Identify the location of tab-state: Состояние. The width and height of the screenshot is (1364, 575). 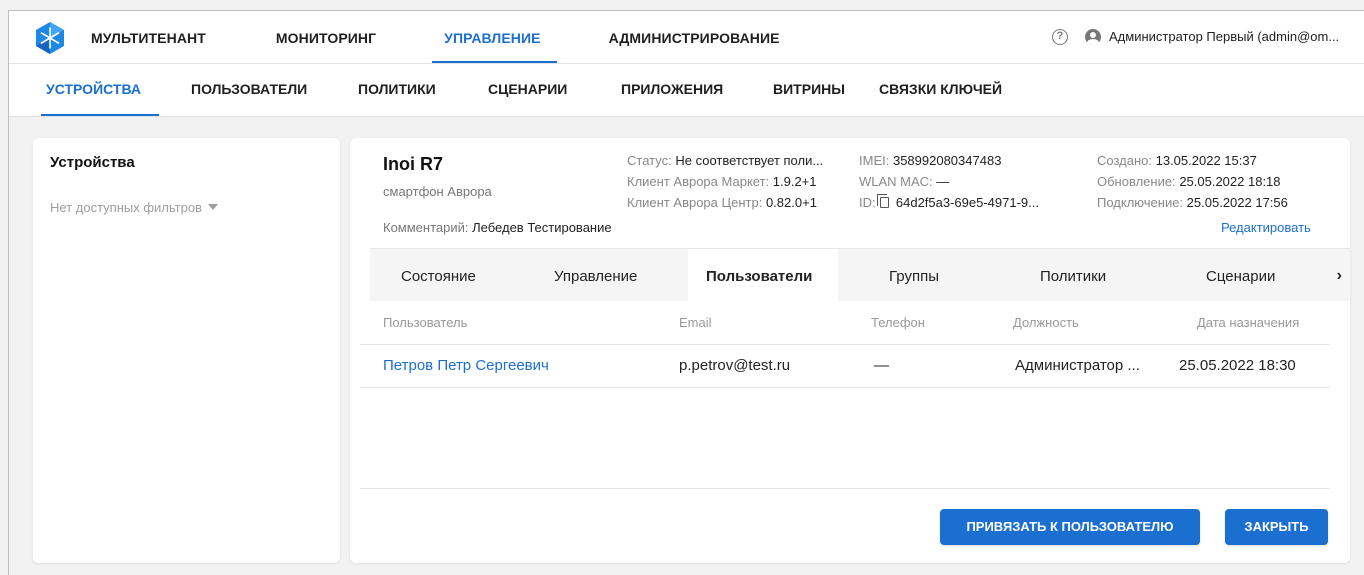
(438, 275).